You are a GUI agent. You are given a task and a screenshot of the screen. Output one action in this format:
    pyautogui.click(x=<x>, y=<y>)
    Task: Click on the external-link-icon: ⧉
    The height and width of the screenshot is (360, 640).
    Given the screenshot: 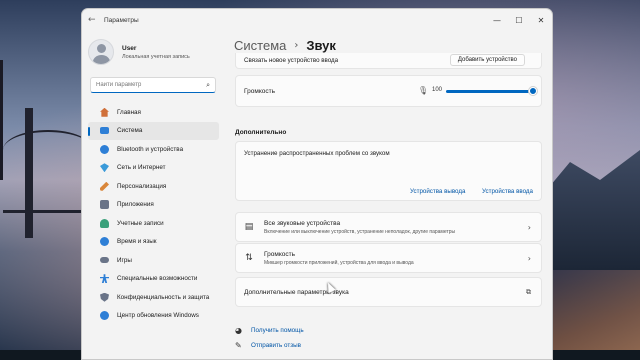 What is the action you would take?
    pyautogui.click(x=528, y=291)
    